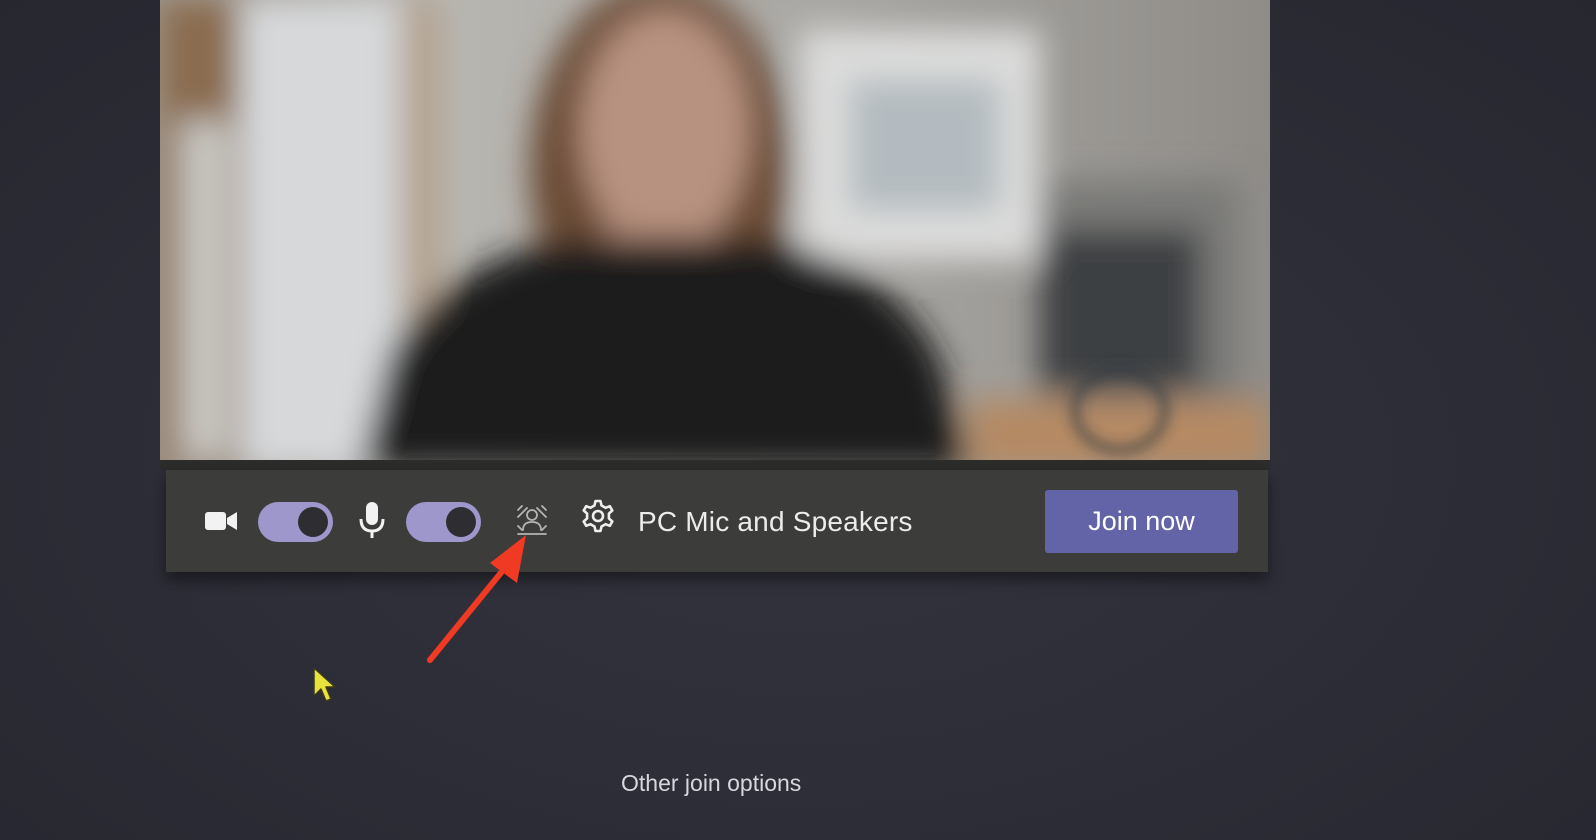  I want to click on video-camera-icon, so click(221, 521).